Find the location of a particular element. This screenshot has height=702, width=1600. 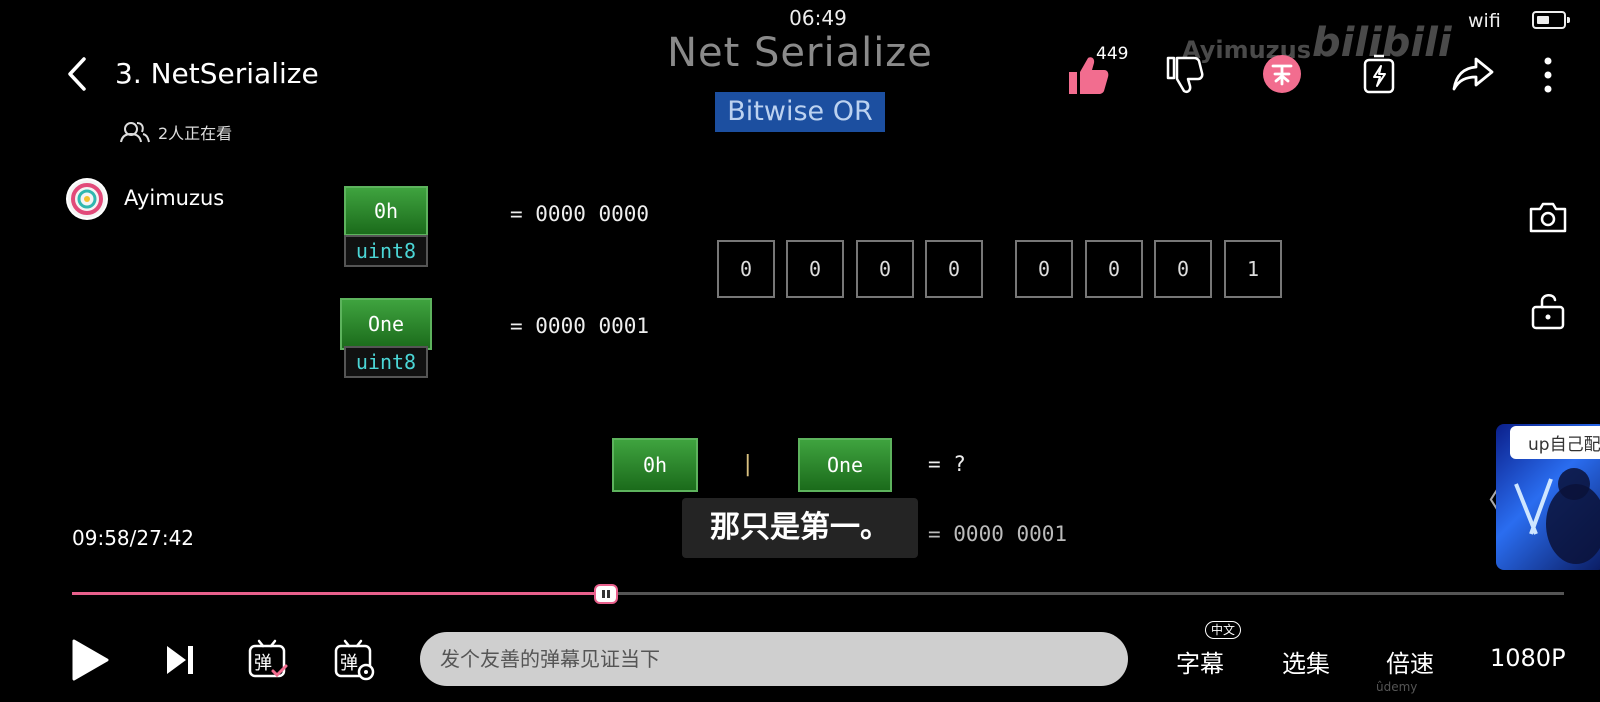

skip-next-icon is located at coordinates (180, 660).